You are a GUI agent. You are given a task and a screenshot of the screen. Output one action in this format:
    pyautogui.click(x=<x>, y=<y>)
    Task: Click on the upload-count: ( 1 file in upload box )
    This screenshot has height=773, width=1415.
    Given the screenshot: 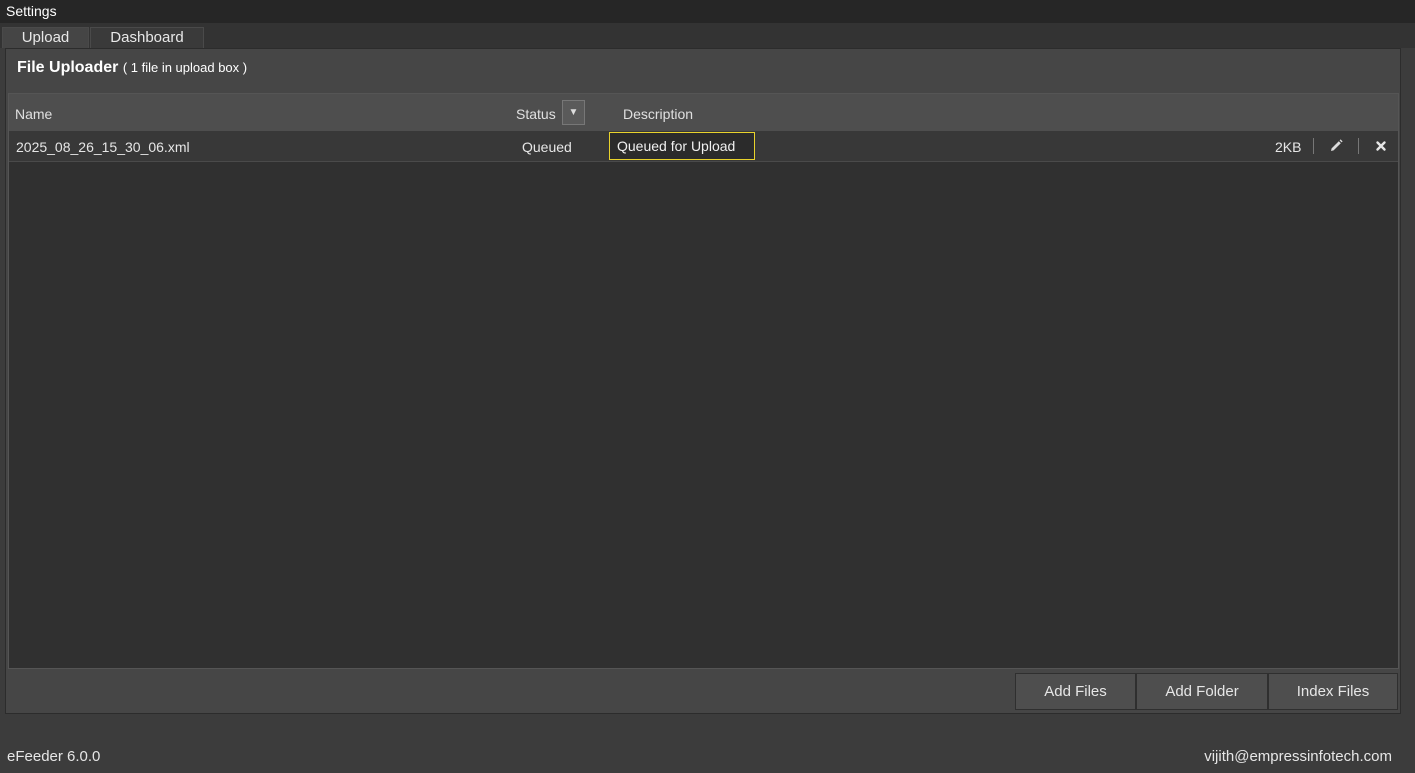 What is the action you would take?
    pyautogui.click(x=185, y=67)
    